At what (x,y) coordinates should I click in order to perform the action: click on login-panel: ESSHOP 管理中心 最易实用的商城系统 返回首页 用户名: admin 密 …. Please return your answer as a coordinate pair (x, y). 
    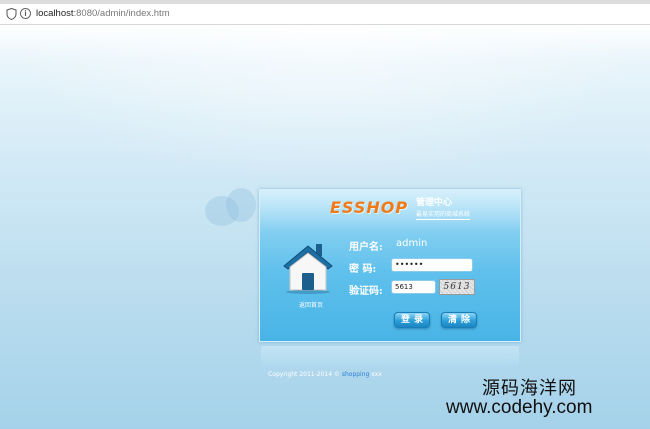
    Looking at the image, I should click on (390, 265).